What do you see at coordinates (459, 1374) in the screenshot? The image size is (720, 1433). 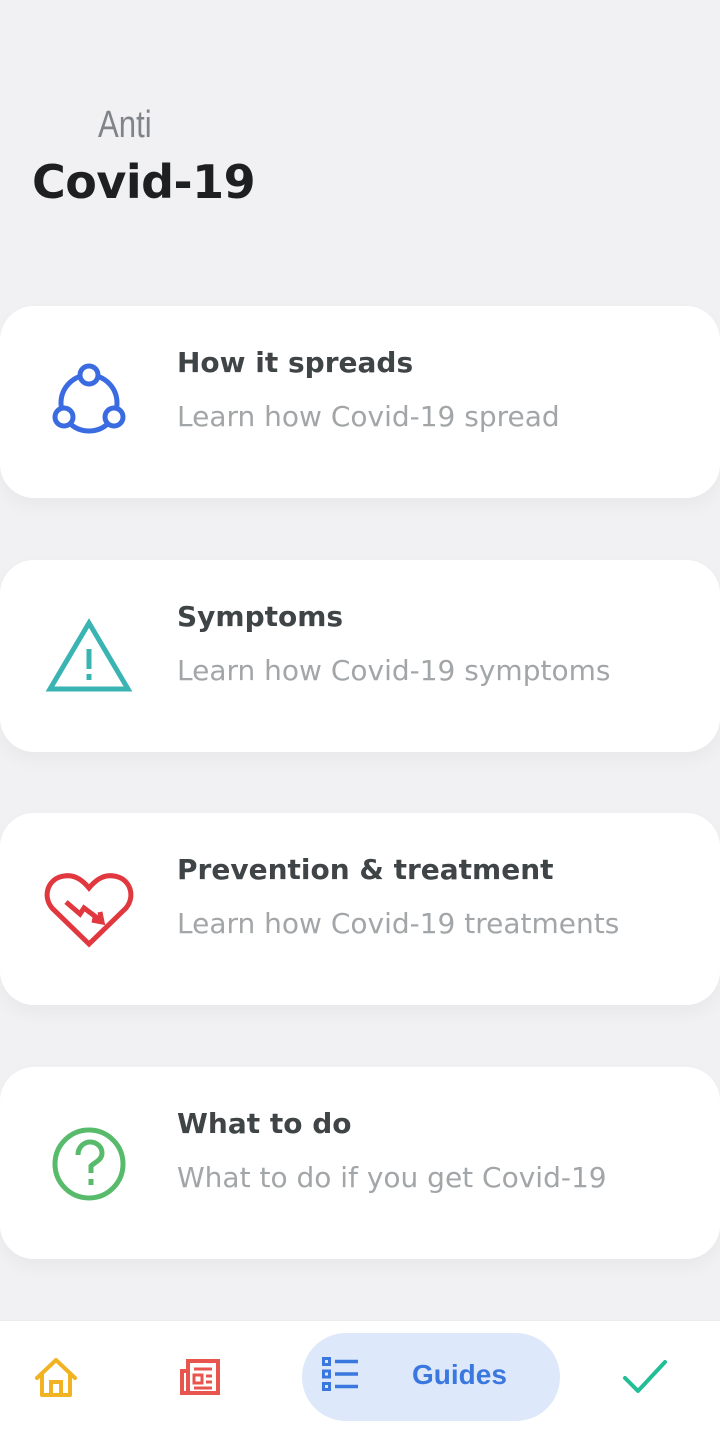 I see `nav-guides-label: Guides` at bounding box center [459, 1374].